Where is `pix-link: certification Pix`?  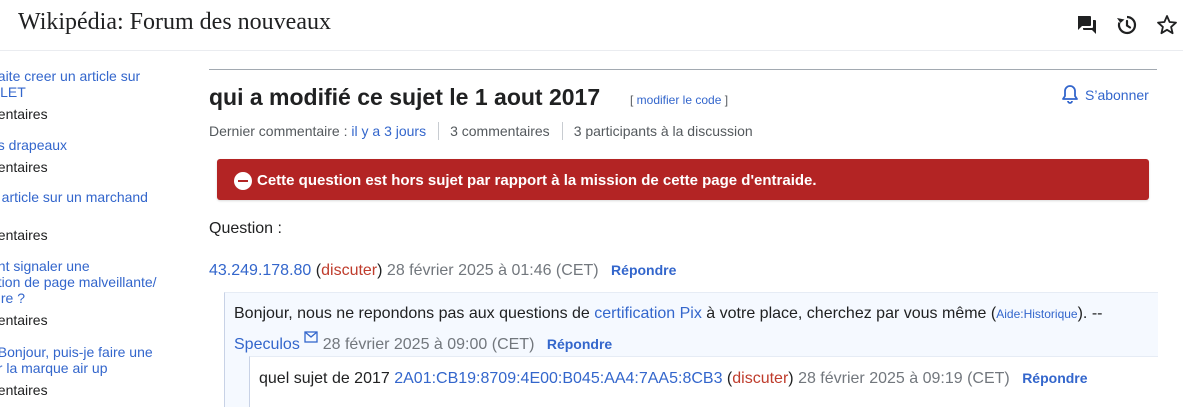
pix-link: certification Pix is located at coordinates (648, 313).